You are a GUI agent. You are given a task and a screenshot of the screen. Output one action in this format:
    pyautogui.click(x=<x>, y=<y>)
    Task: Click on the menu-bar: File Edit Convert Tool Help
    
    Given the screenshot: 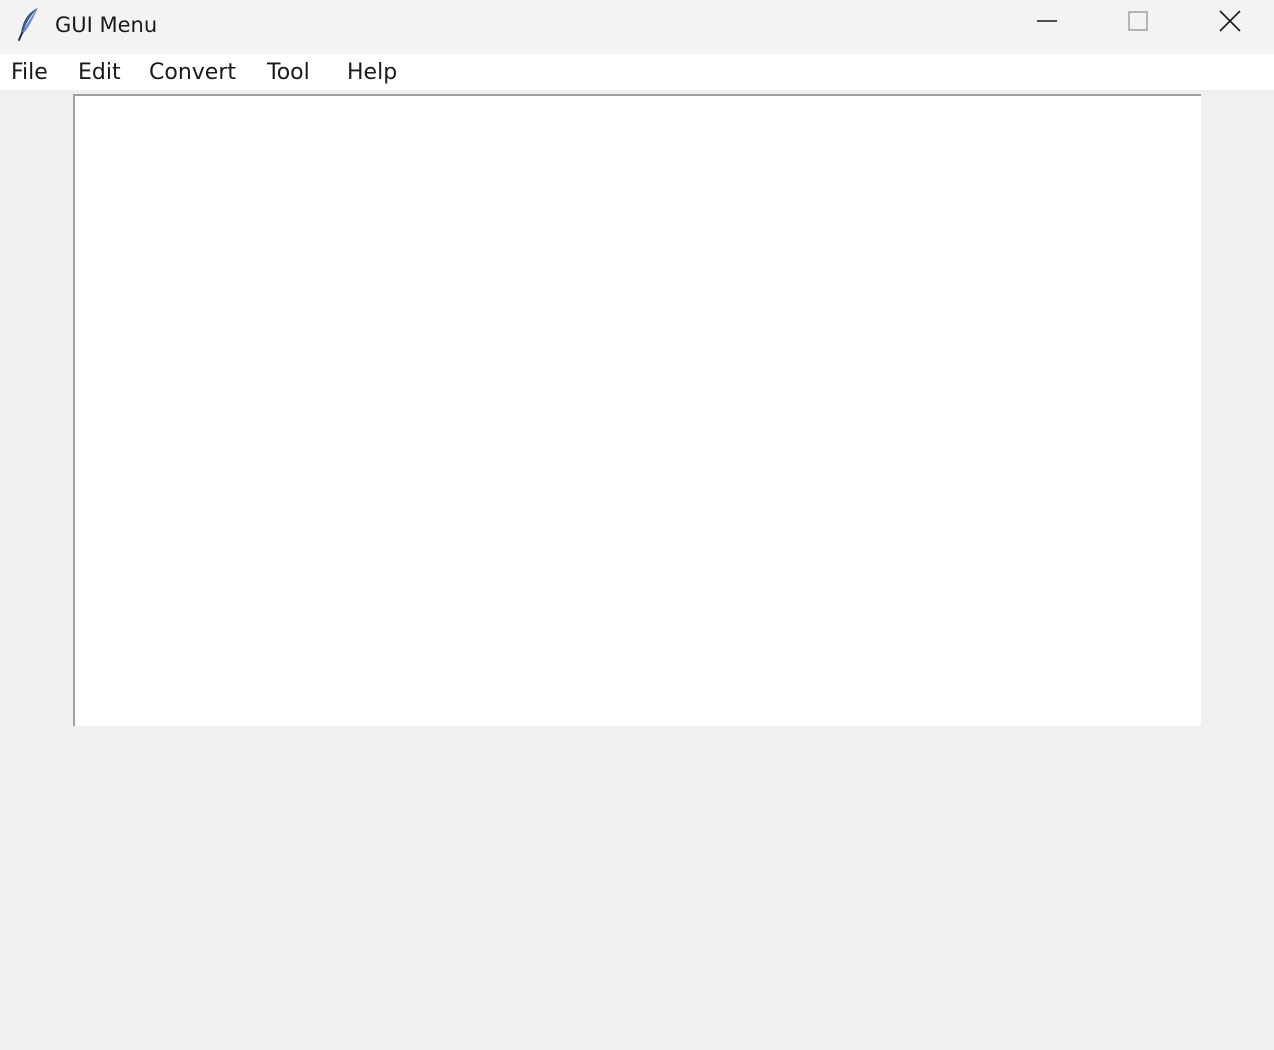 What is the action you would take?
    pyautogui.click(x=637, y=72)
    